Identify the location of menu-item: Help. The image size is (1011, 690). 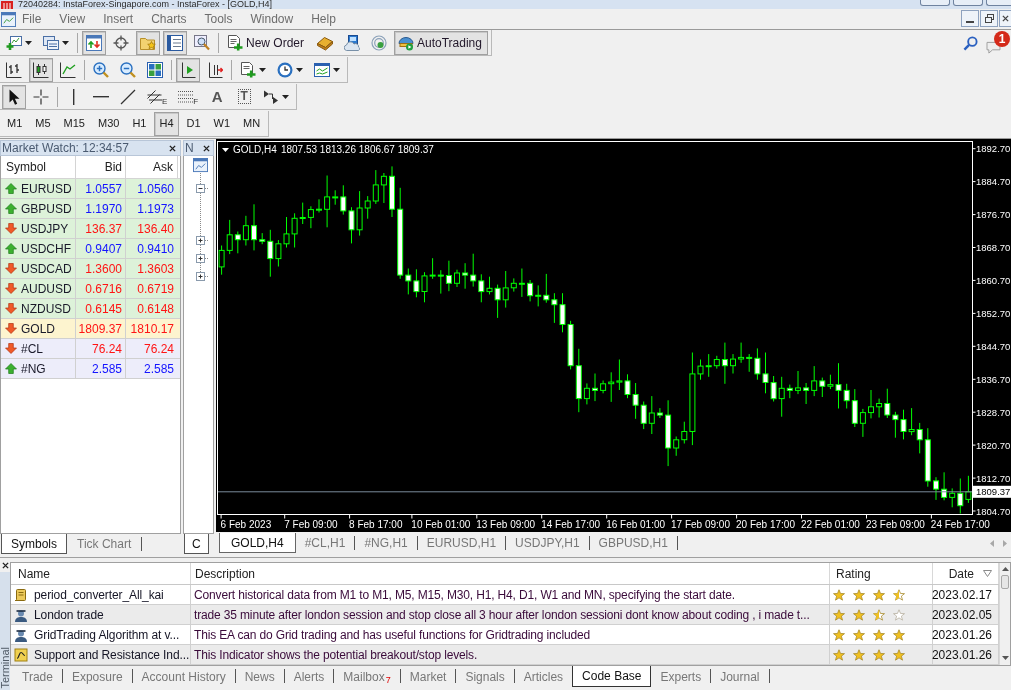
(323, 19).